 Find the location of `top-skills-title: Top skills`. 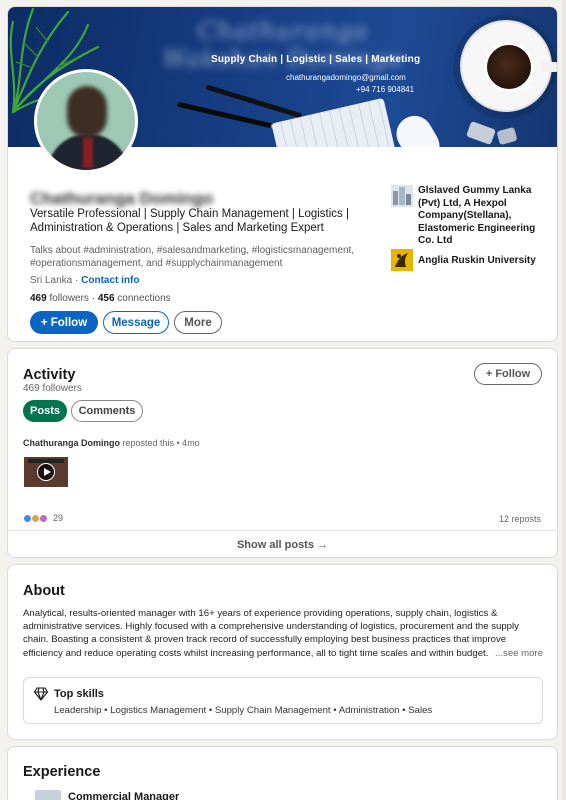

top-skills-title: Top skills is located at coordinates (79, 694).